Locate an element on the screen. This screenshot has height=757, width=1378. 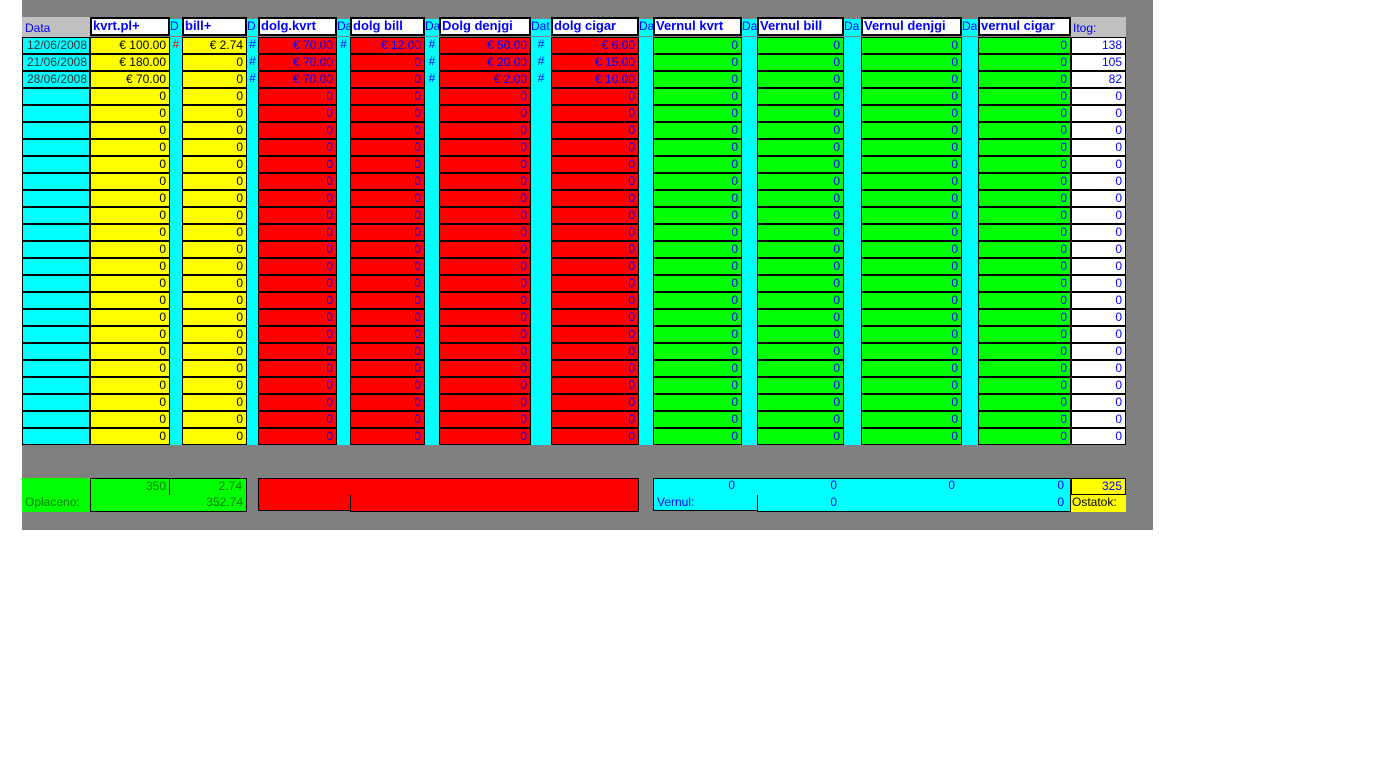
oplaceno-total: 352.74 is located at coordinates (168, 503).